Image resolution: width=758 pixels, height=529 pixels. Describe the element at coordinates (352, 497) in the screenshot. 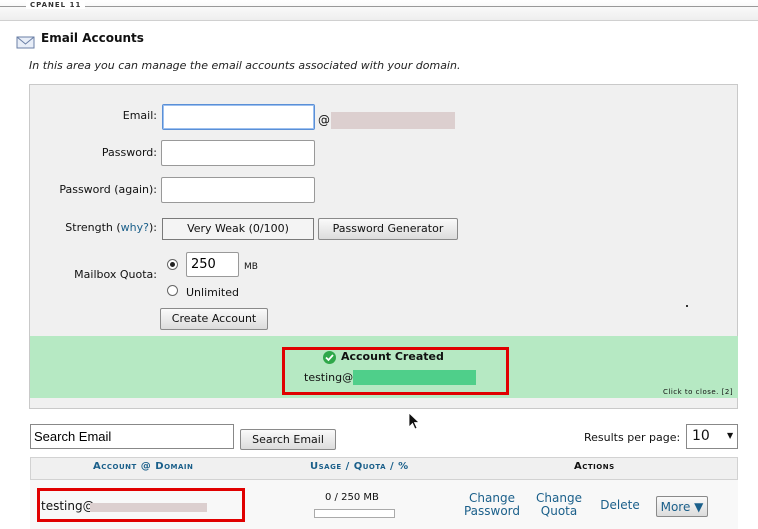

I see `row-usage: 0 / 250 MB` at that location.